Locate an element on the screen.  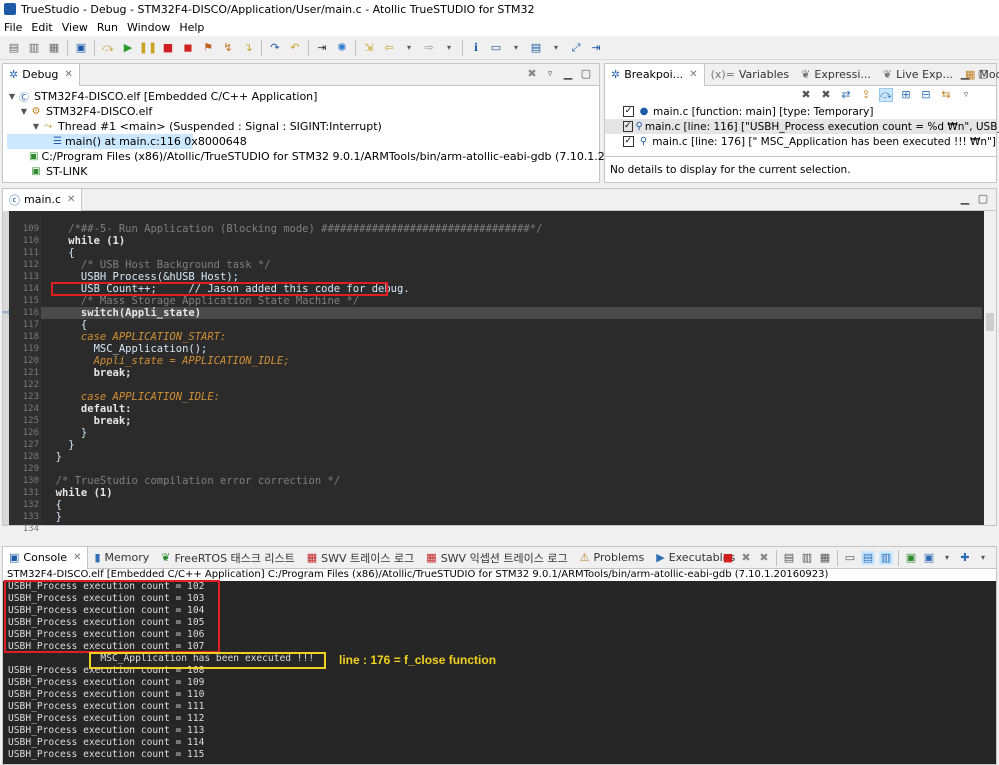
resume-icon: ▶ is located at coordinates (128, 48).